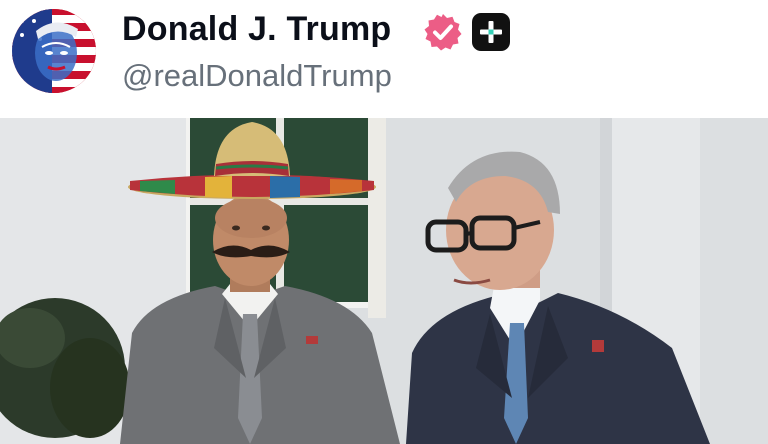  I want to click on flag-face-avatar-image, so click(54, 51).